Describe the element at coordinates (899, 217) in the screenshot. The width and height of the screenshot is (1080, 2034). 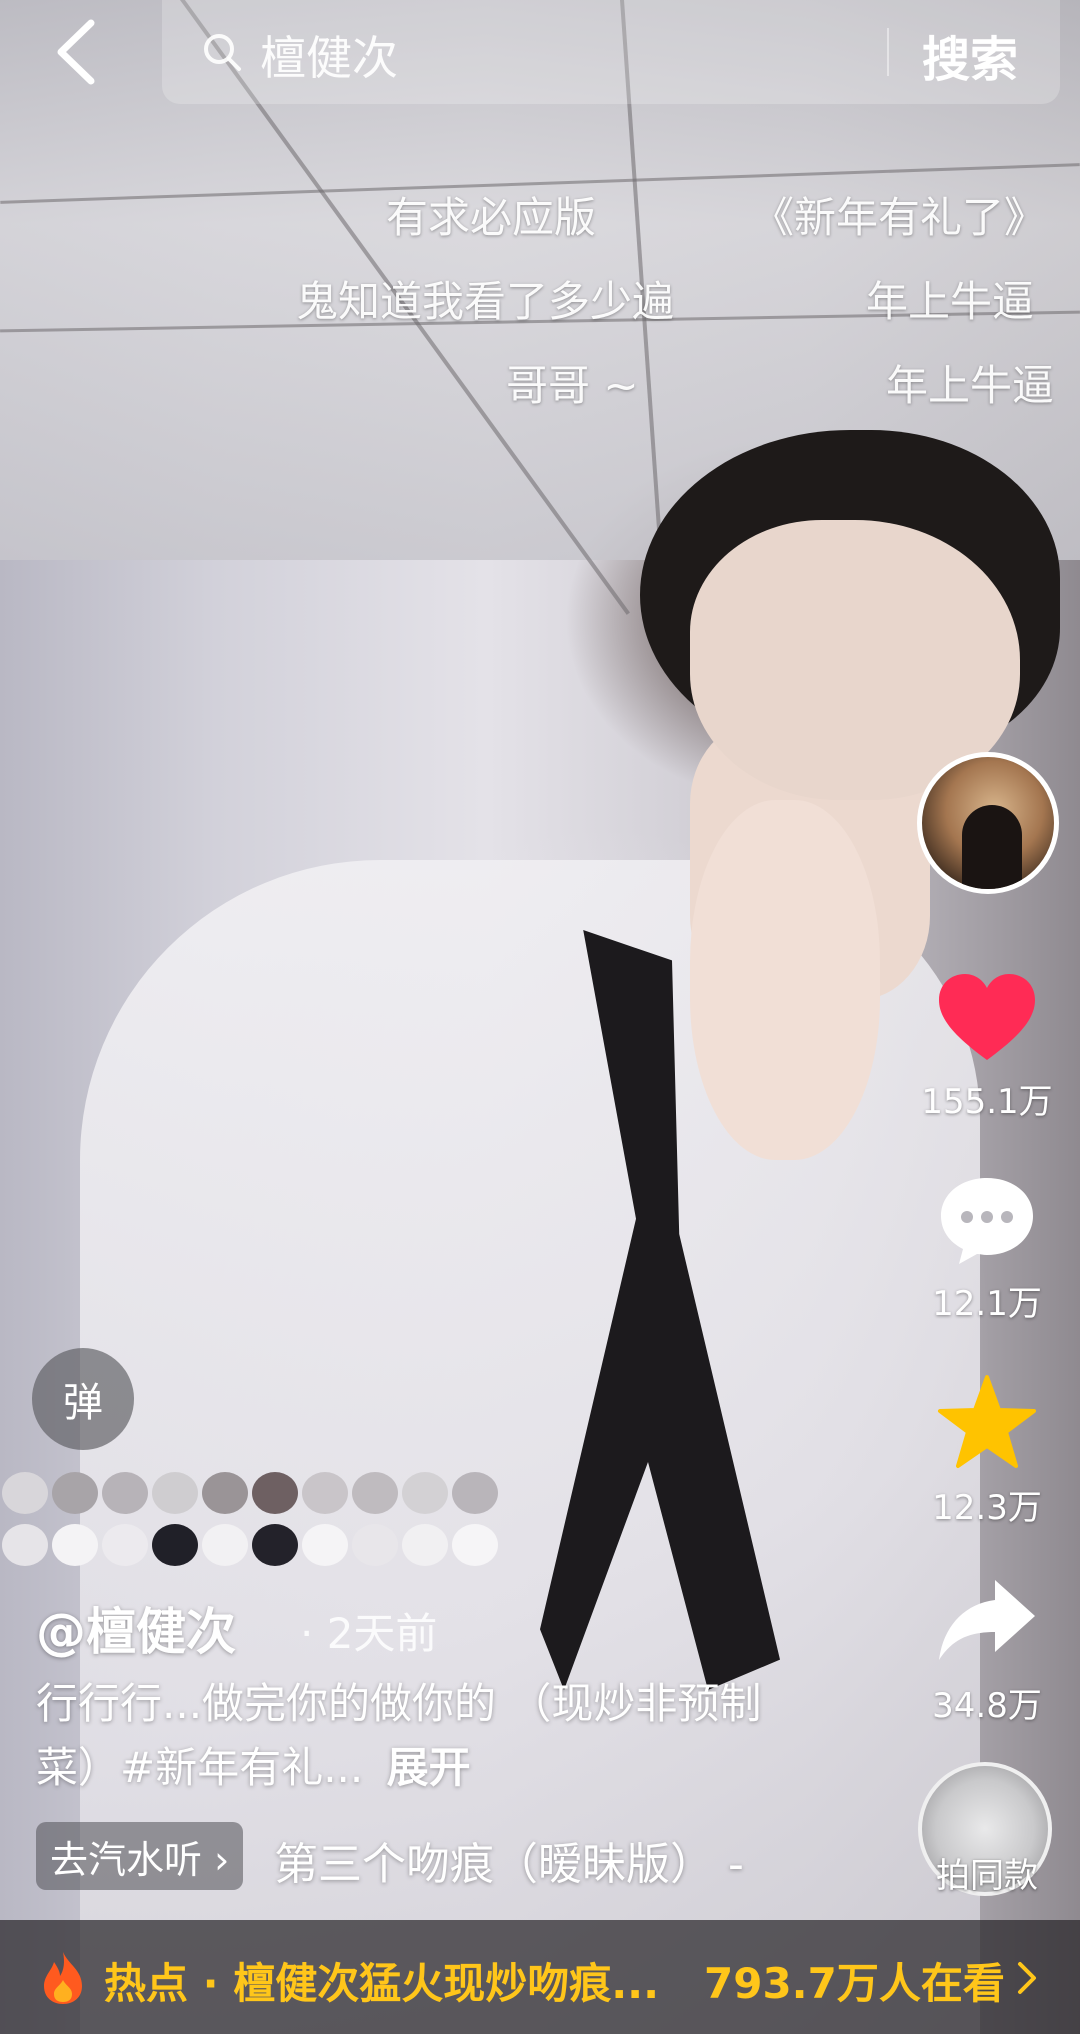
I see `danmaku-comment: 《新年有礼了》` at that location.